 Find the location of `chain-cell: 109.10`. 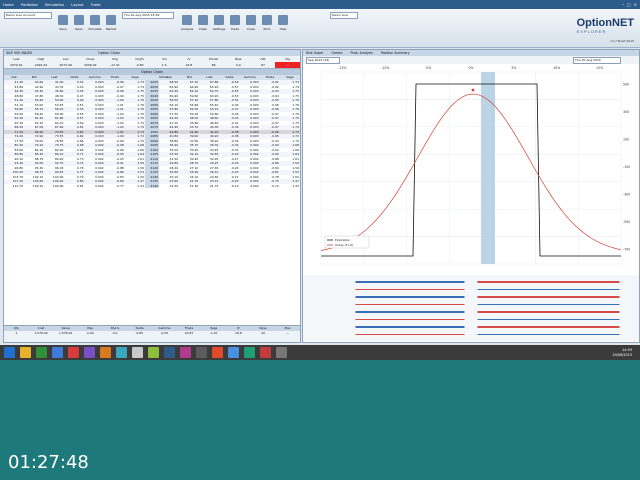

chain-cell: 109.10 is located at coordinates (34, 186).